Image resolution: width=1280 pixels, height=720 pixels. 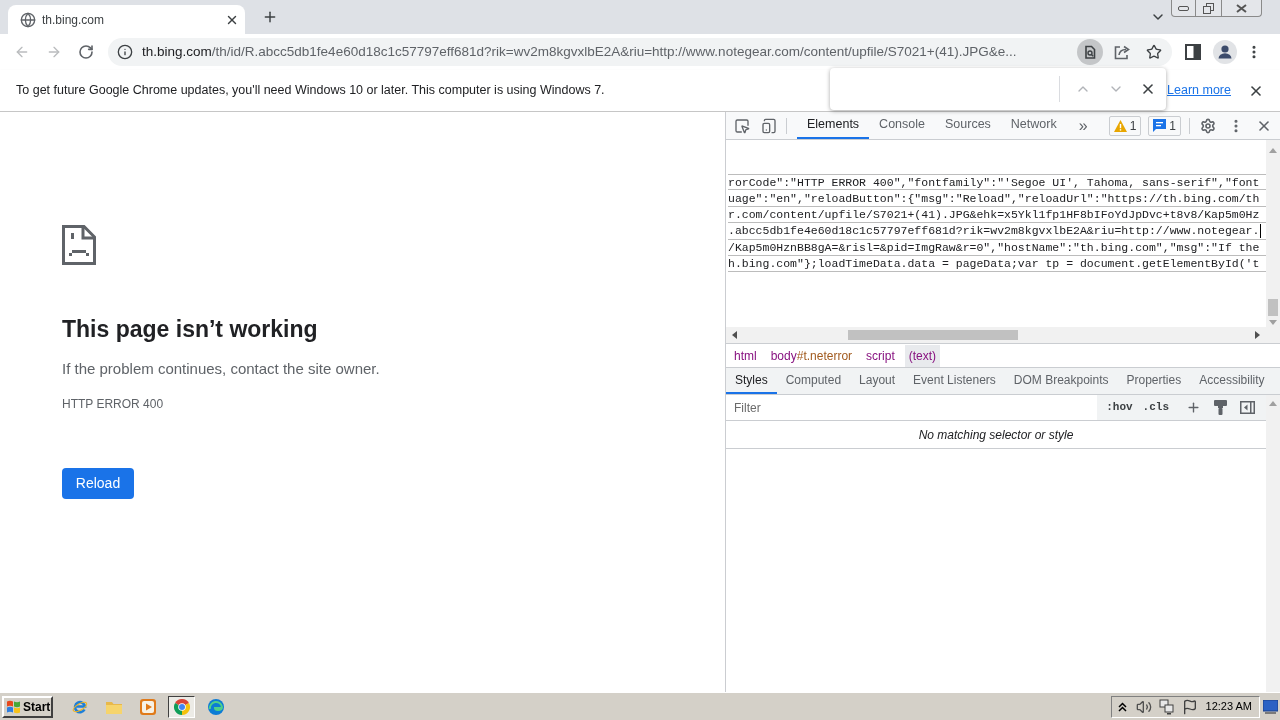 I want to click on scroll-right-arrow-icon, so click(x=1257, y=335).